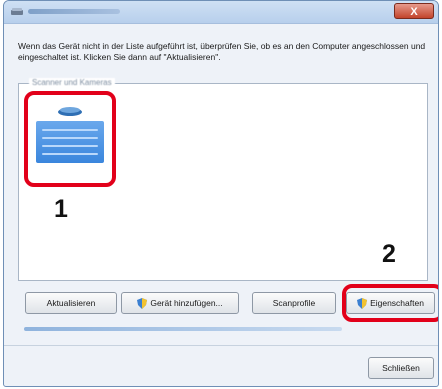 The image size is (442, 389). What do you see at coordinates (389, 254) in the screenshot?
I see `step-2-label: 2` at bounding box center [389, 254].